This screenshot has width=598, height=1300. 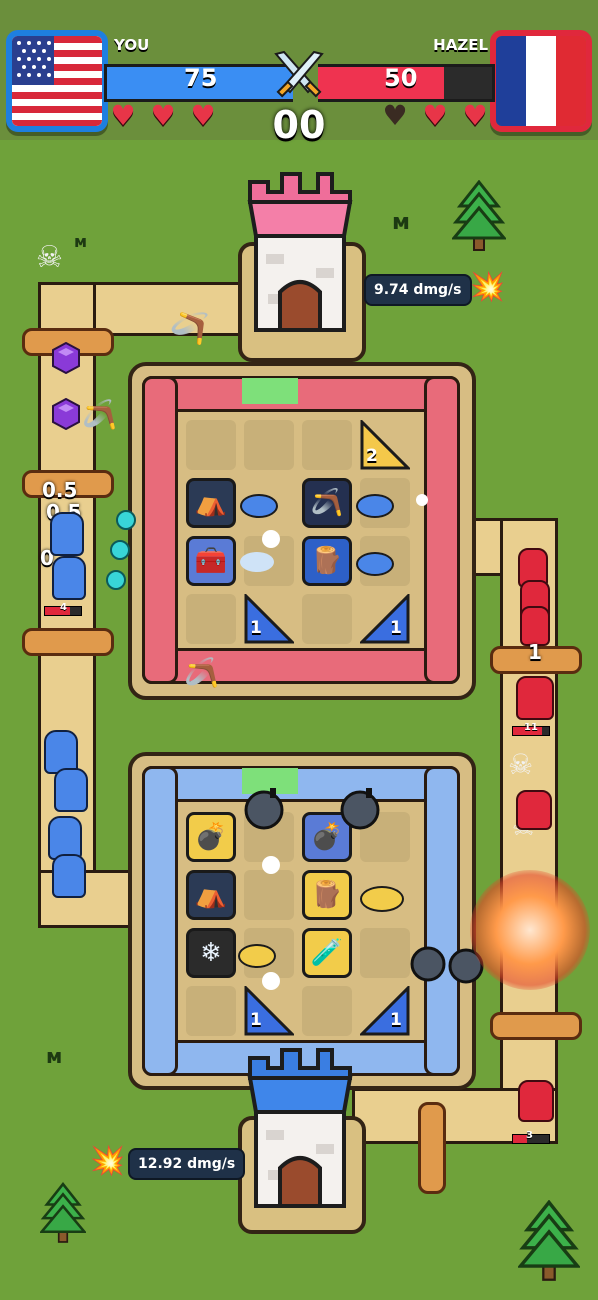 What do you see at coordinates (211, 561) in the screenshot?
I see `treasure-chest-tile-icon: 🧰` at bounding box center [211, 561].